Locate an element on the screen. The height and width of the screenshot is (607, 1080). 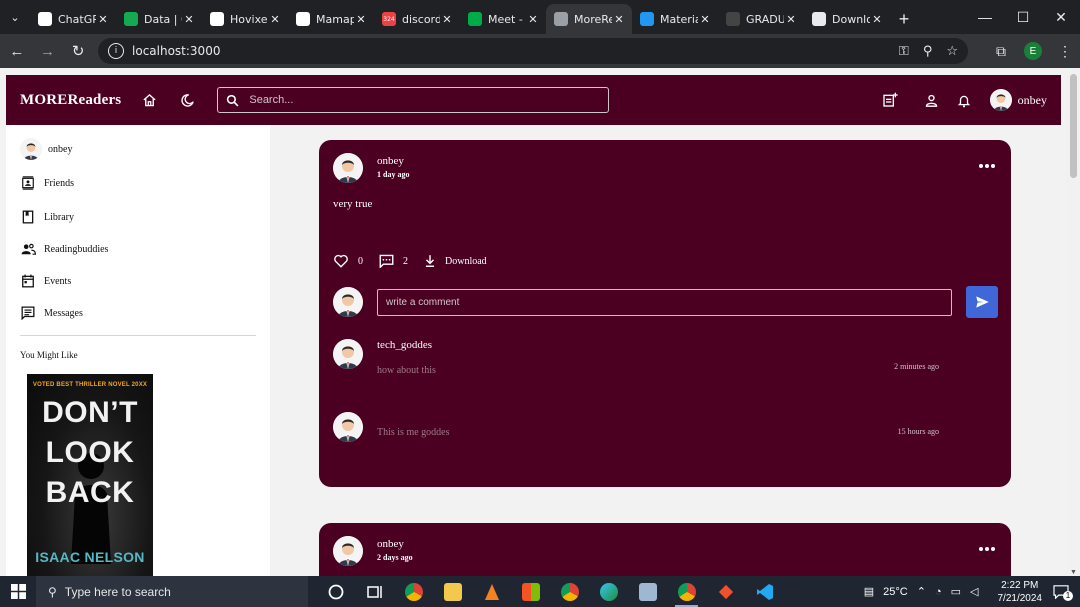
clock-time: 2:22 PM is located at coordinates (1020, 585).